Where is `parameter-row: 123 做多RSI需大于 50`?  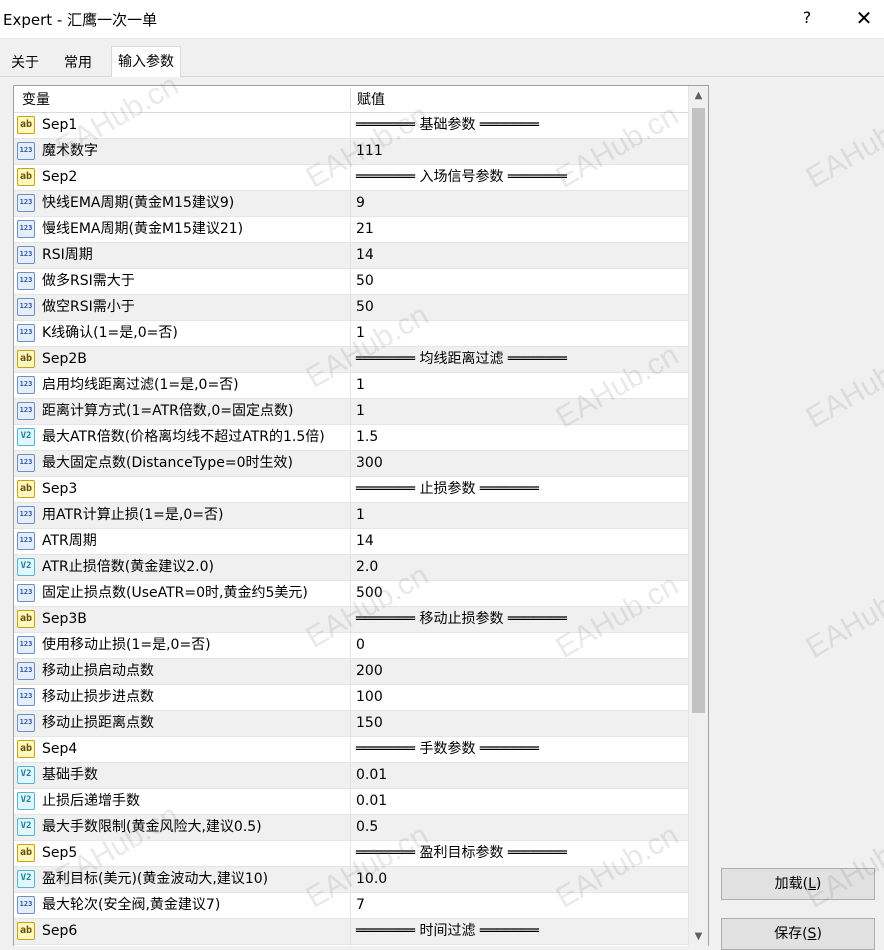 parameter-row: 123 做多RSI需大于 50 is located at coordinates (351, 282).